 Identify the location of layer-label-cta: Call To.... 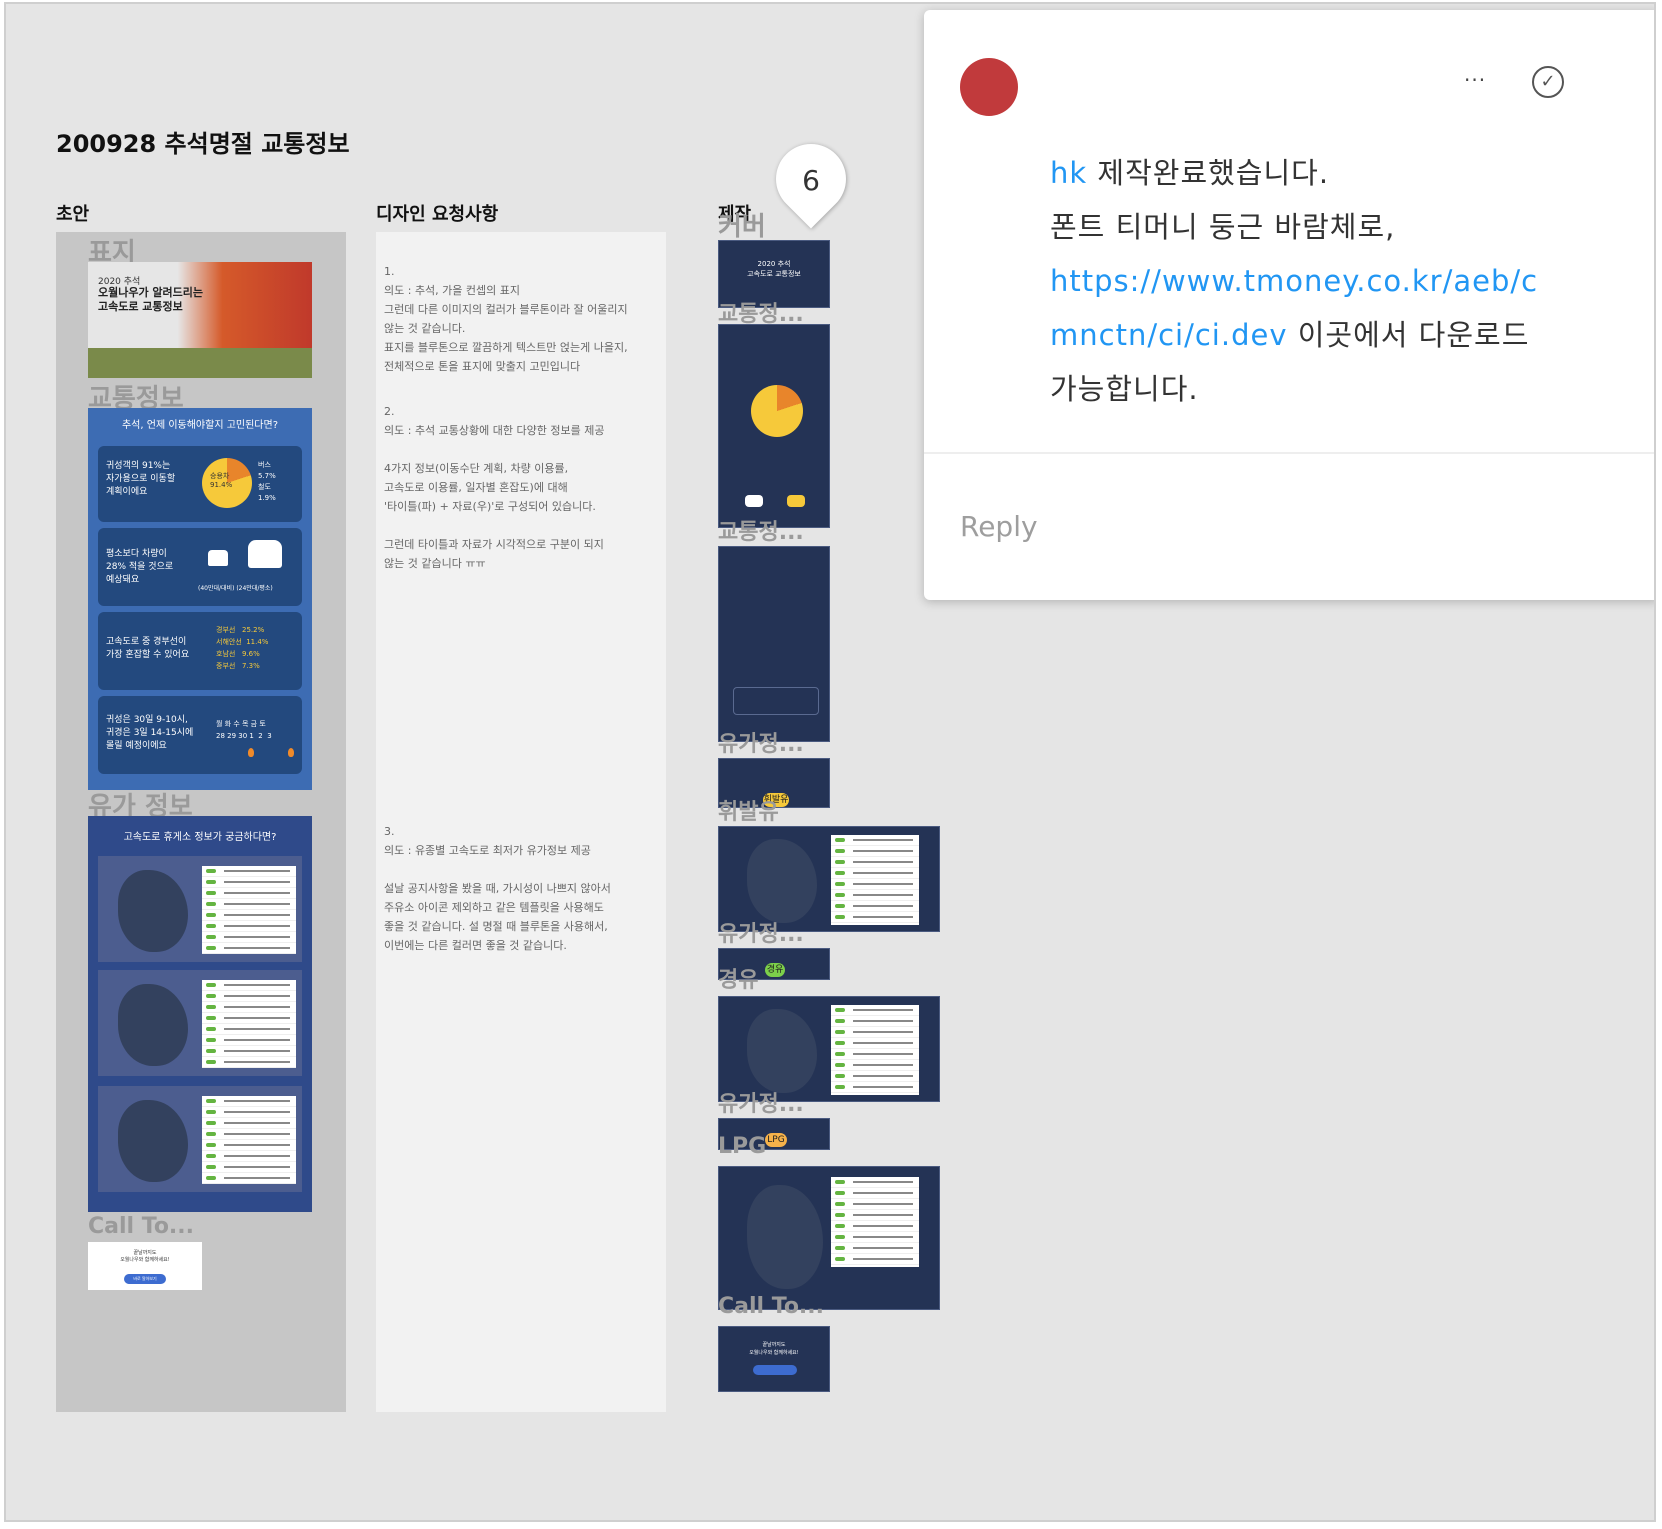
(141, 1226).